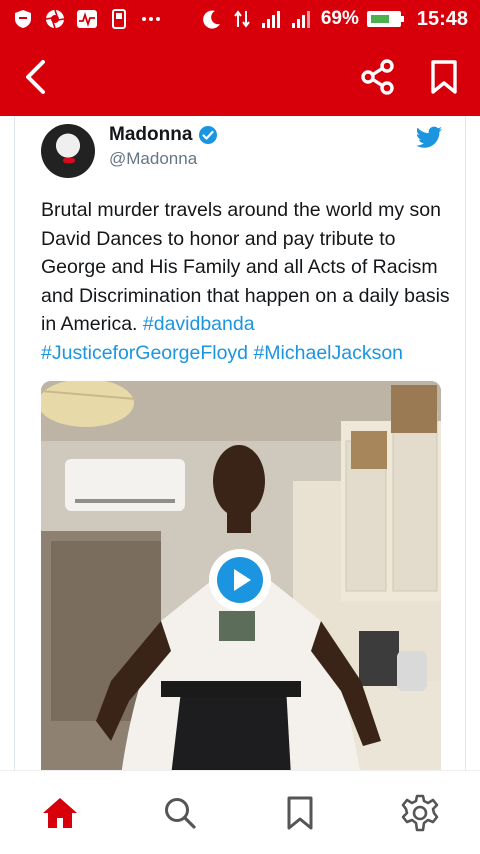  What do you see at coordinates (385, 19) in the screenshot?
I see `battery-icon` at bounding box center [385, 19].